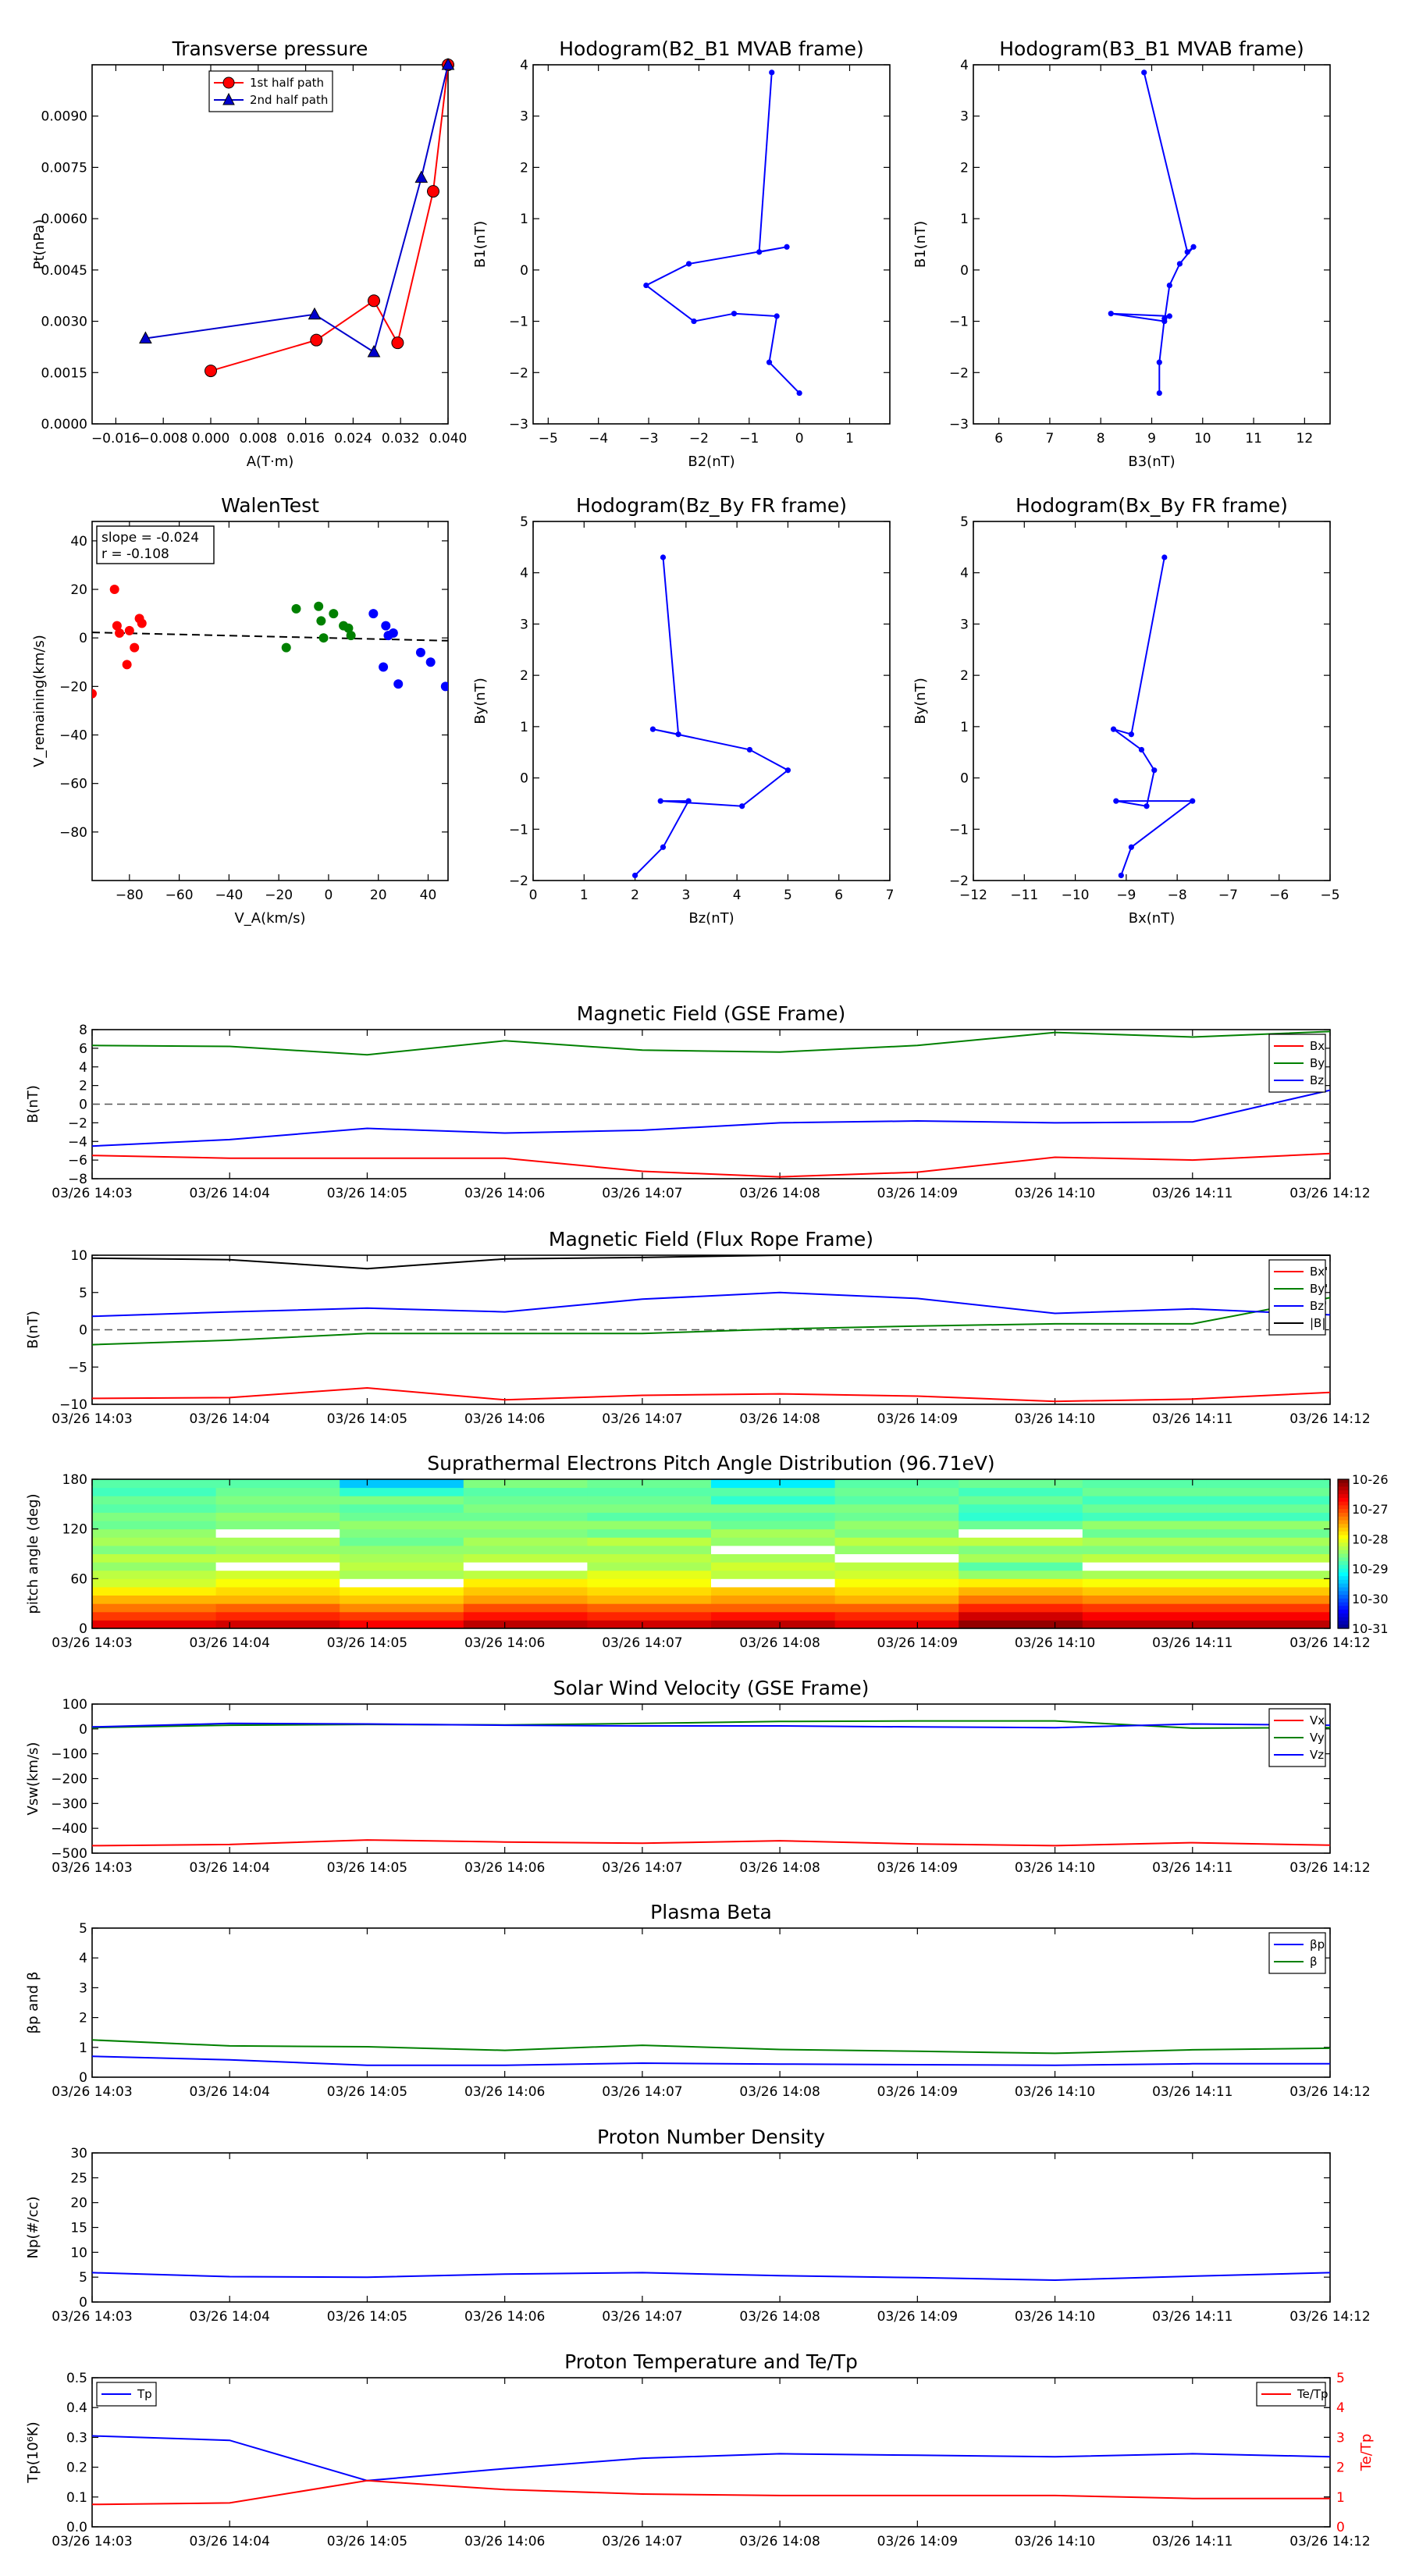  Describe the element at coordinates (64, 220) in the screenshot. I see `y-tick-label: 0.0060` at that location.